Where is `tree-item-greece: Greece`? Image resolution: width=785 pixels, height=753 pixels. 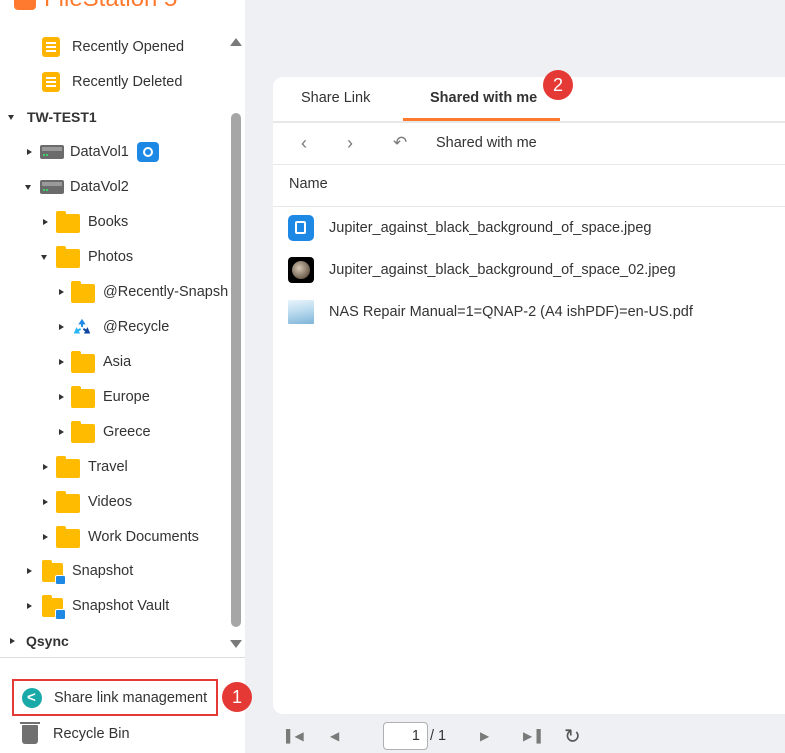 tree-item-greece: Greece is located at coordinates (114, 431).